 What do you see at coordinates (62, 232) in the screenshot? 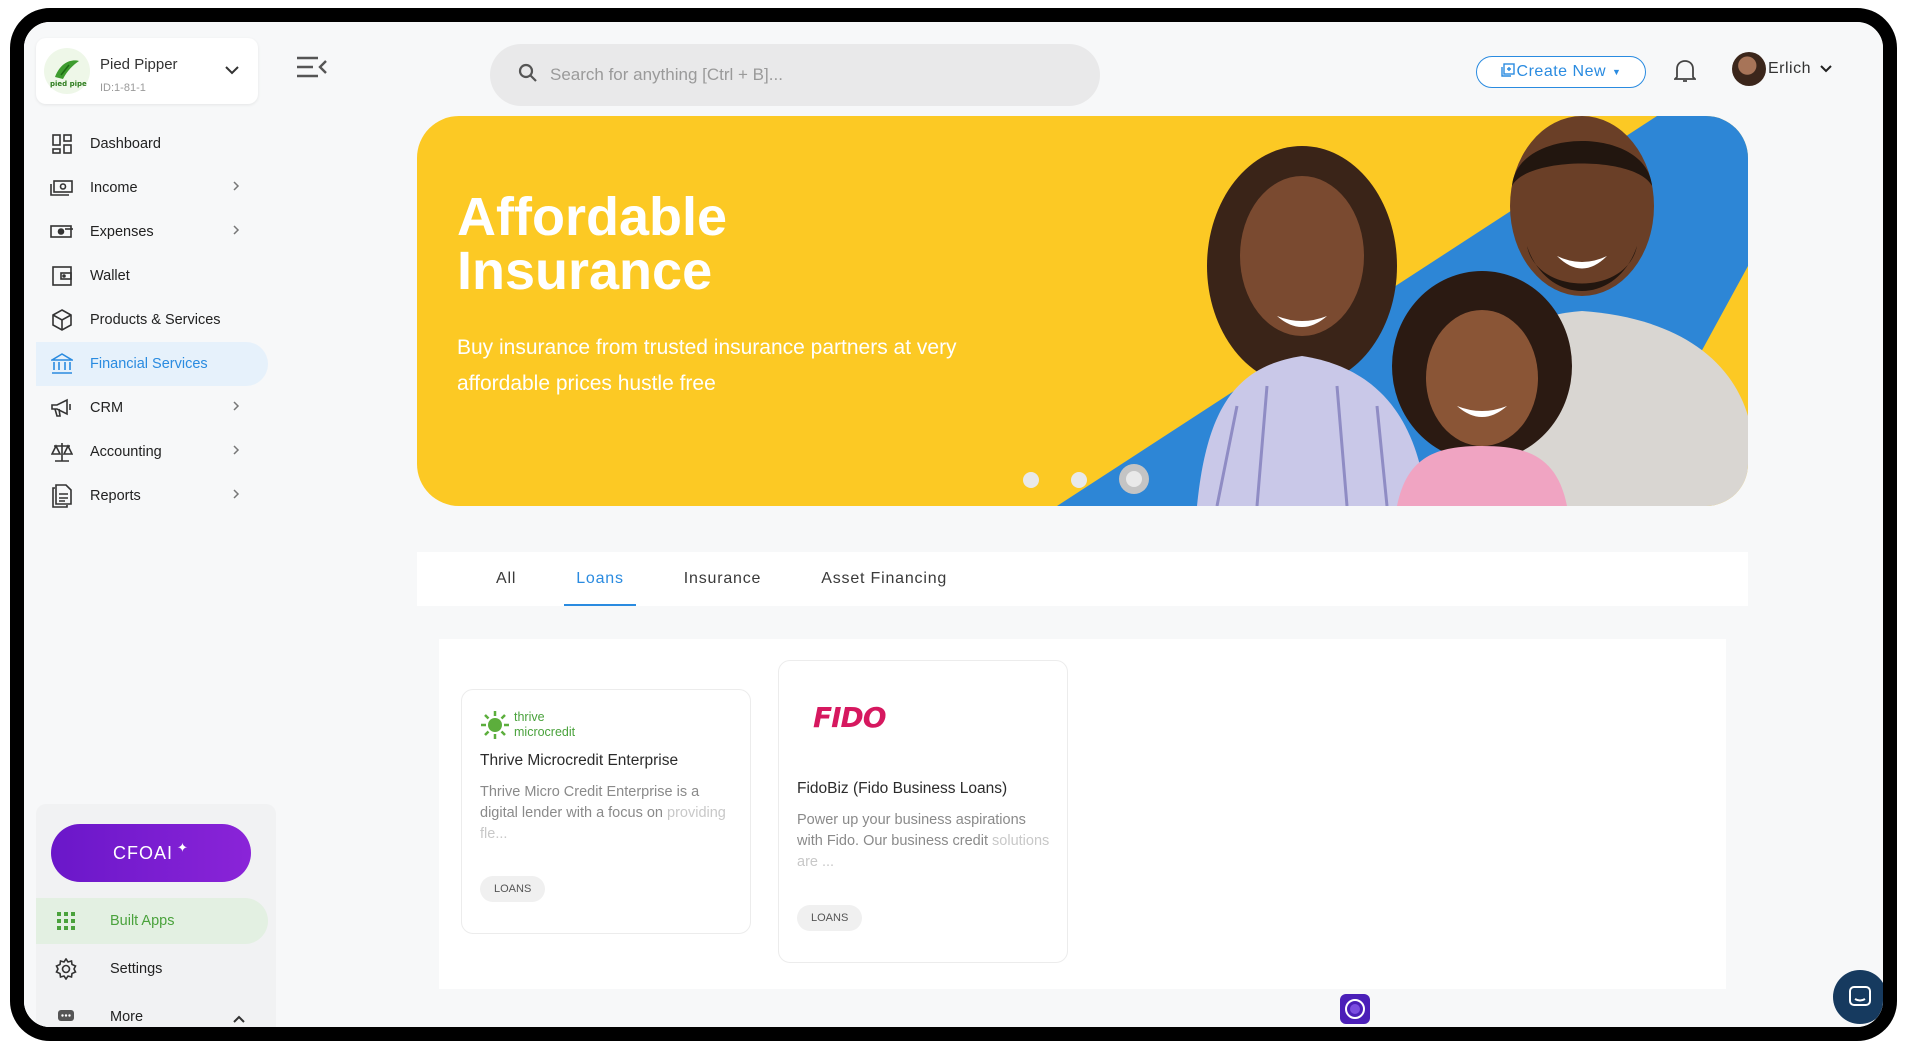
I see `expenses-icon` at bounding box center [62, 232].